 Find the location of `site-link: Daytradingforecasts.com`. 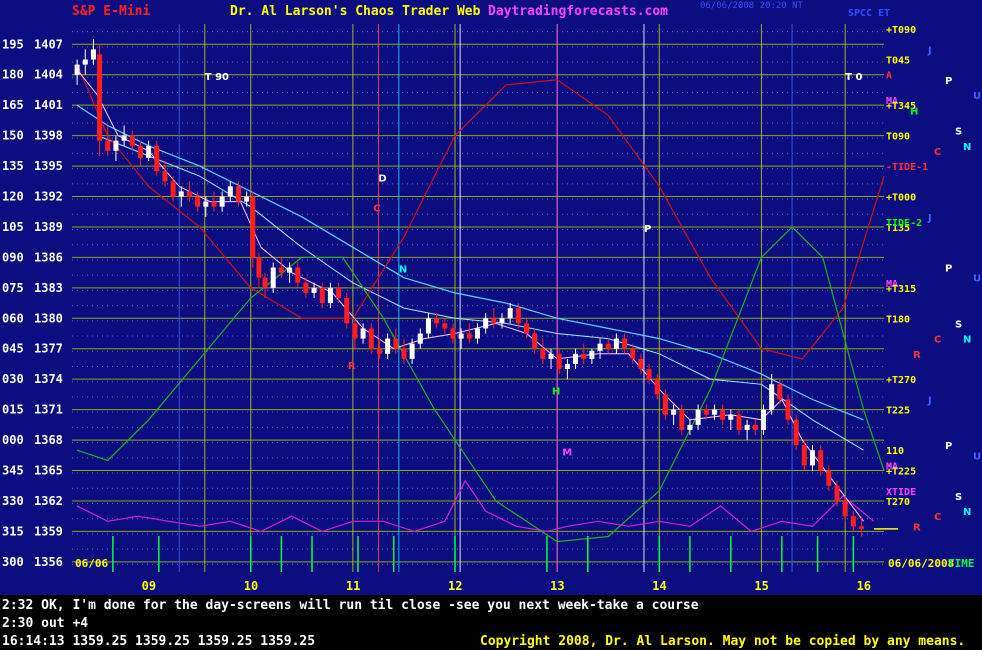

site-link: Daytradingforecasts.com is located at coordinates (578, 11).